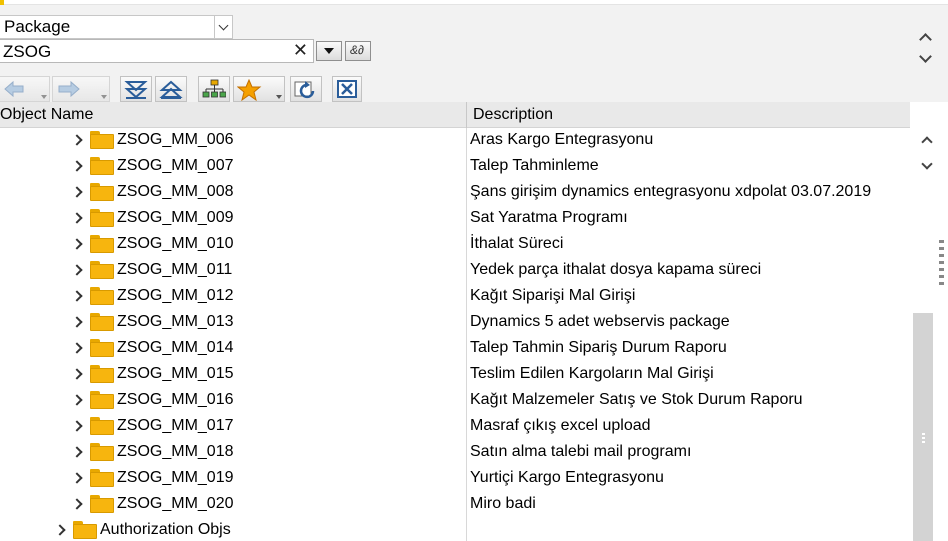 The image size is (948, 541). Describe the element at coordinates (455, 529) in the screenshot. I see `tree-row: Authorization Objs` at that location.